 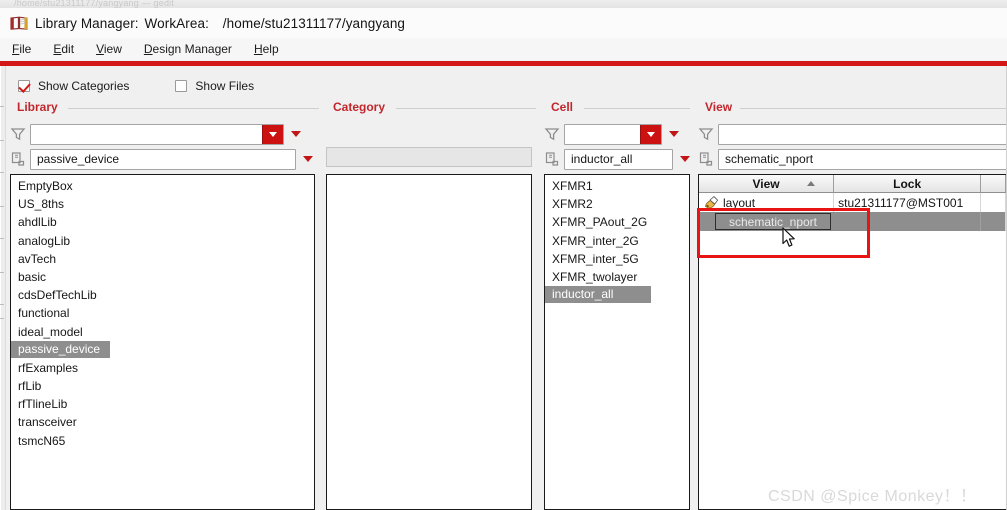 What do you see at coordinates (176, 23) in the screenshot?
I see `window-title-field: WorkArea:` at bounding box center [176, 23].